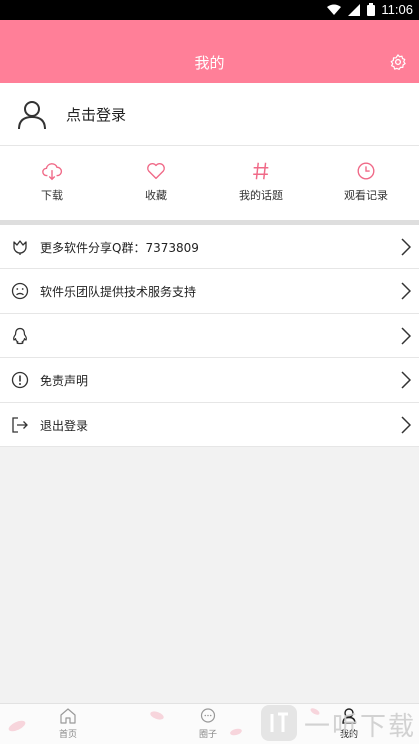 Image resolution: width=419 pixels, height=744 pixels. Describe the element at coordinates (68, 716) in the screenshot. I see `home-icon` at that location.